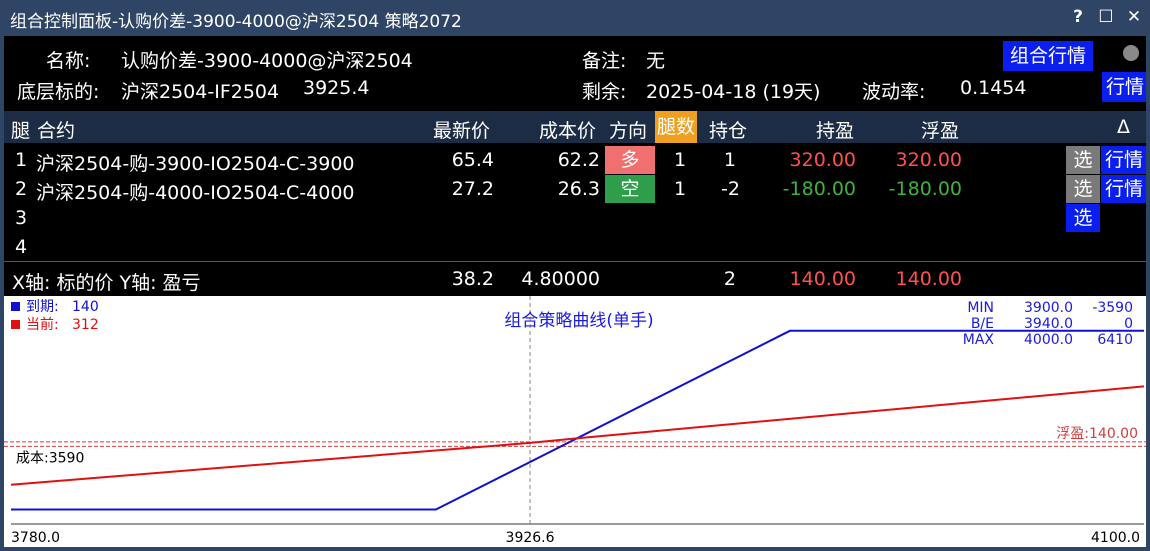  I want to click on row-hold-pnl: -180.00, so click(819, 189).